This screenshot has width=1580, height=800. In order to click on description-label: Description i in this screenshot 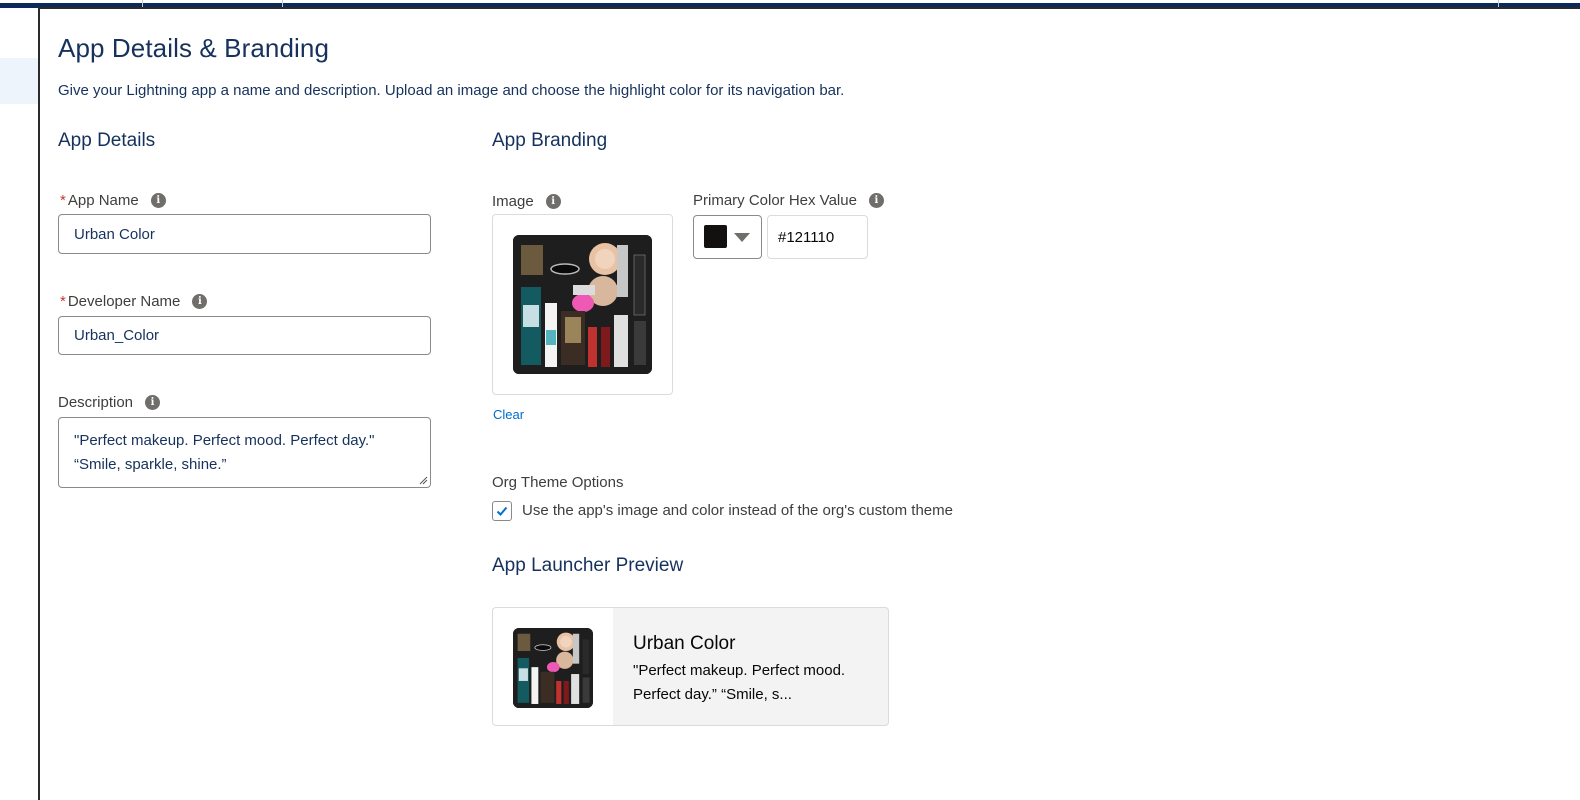, I will do `click(109, 402)`.